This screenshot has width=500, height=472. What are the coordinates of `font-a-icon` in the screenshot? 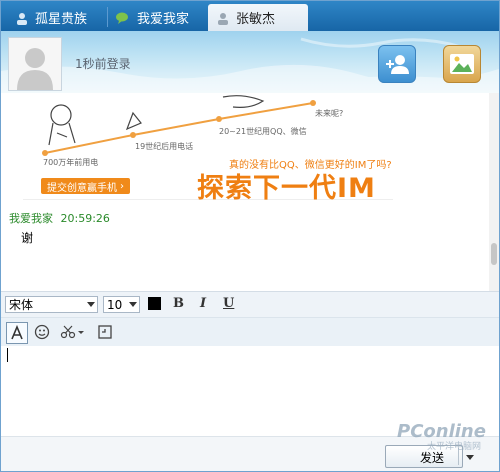 It's located at (17, 332).